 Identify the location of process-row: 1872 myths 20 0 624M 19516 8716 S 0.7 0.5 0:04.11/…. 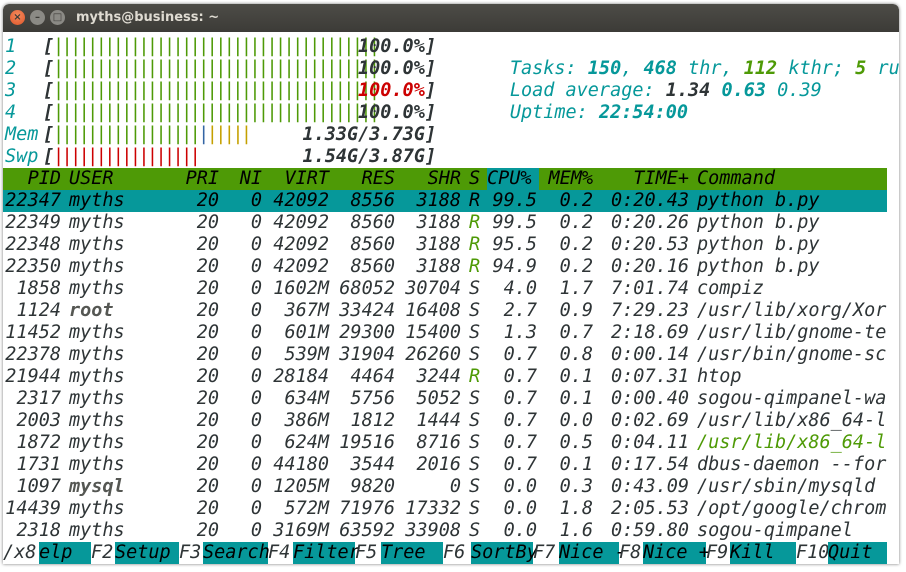
(445, 443).